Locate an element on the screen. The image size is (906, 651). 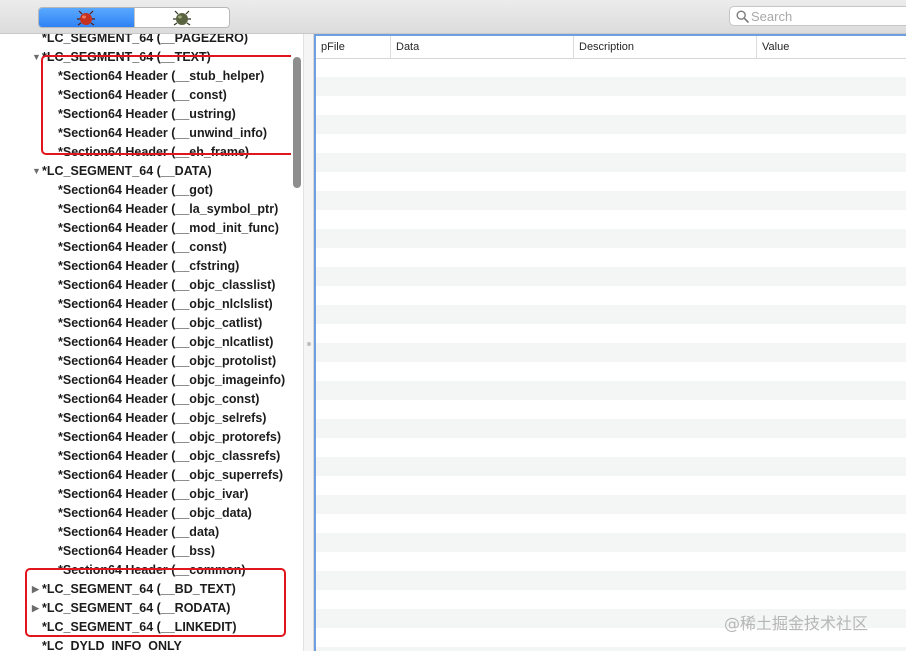
tree-row-label: *Section64 Header (__bss) is located at coordinates (137, 551).